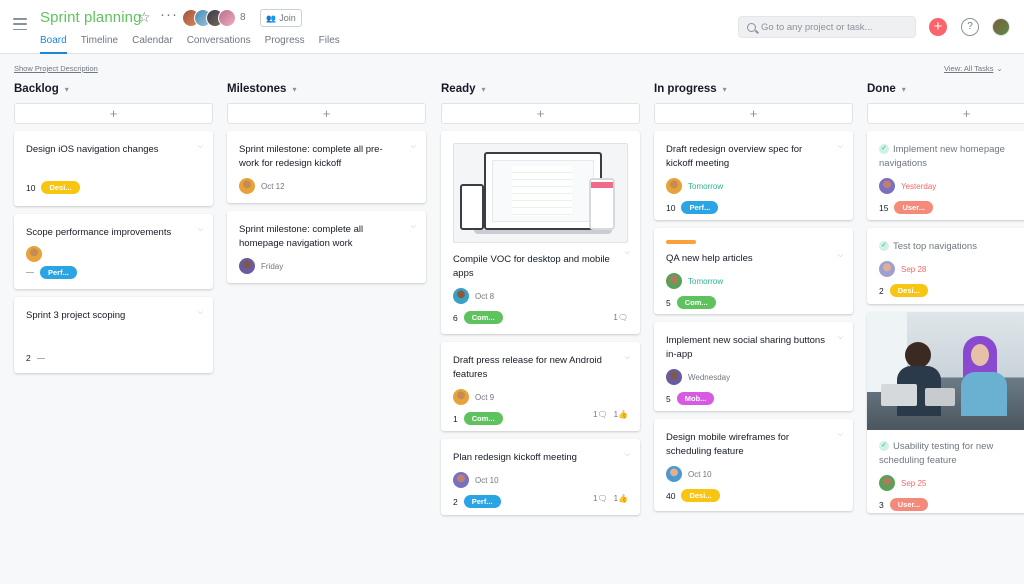 This screenshot has height=584, width=1024. What do you see at coordinates (540, 193) in the screenshot?
I see `attachment-thumbnail` at bounding box center [540, 193].